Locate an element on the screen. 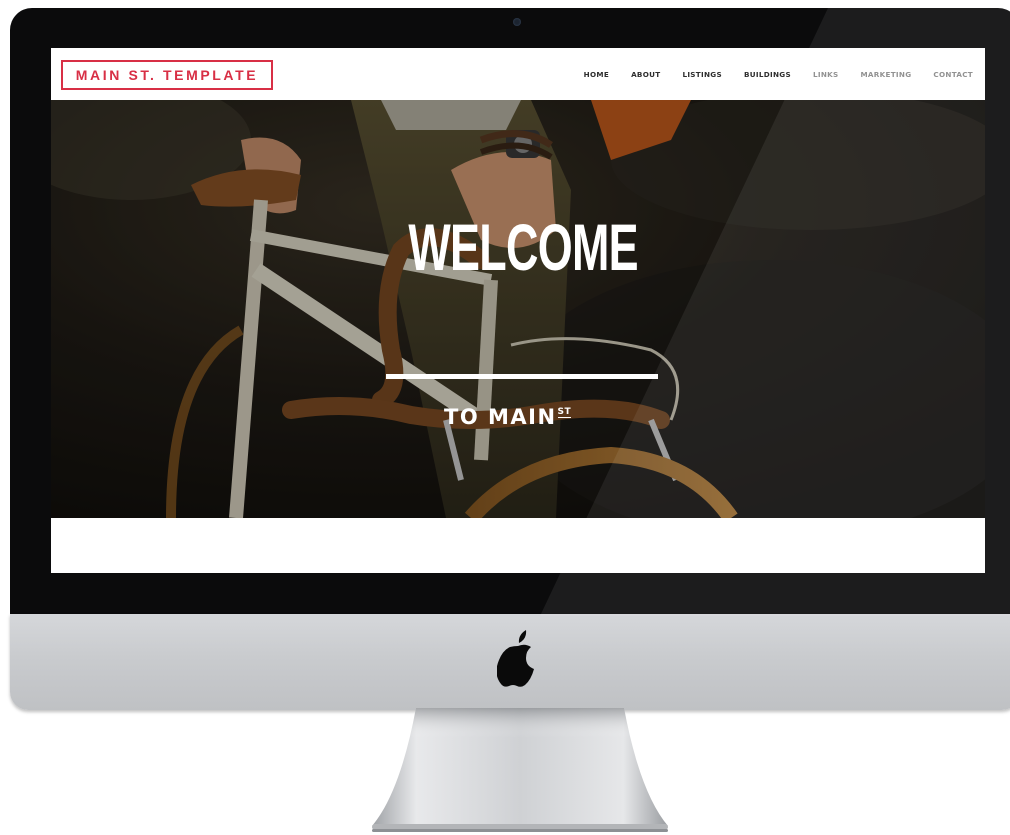 The height and width of the screenshot is (835, 1010). camera-icon is located at coordinates (517, 22).